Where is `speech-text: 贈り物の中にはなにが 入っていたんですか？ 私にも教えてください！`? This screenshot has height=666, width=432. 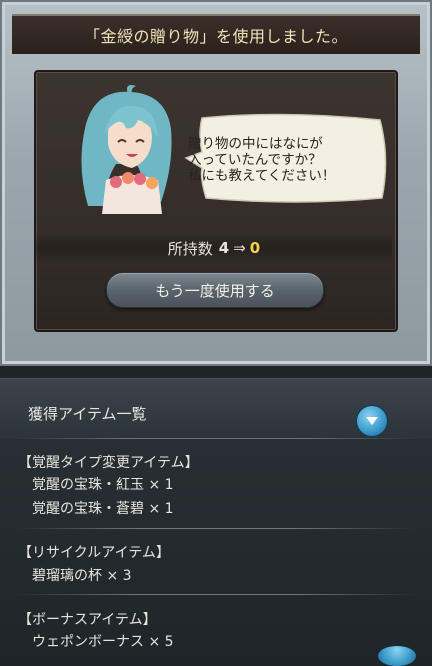 speech-text: 贈り物の中にはなにが 入っていたんですか？ 私にも教えてください！ is located at coordinates (273, 160).